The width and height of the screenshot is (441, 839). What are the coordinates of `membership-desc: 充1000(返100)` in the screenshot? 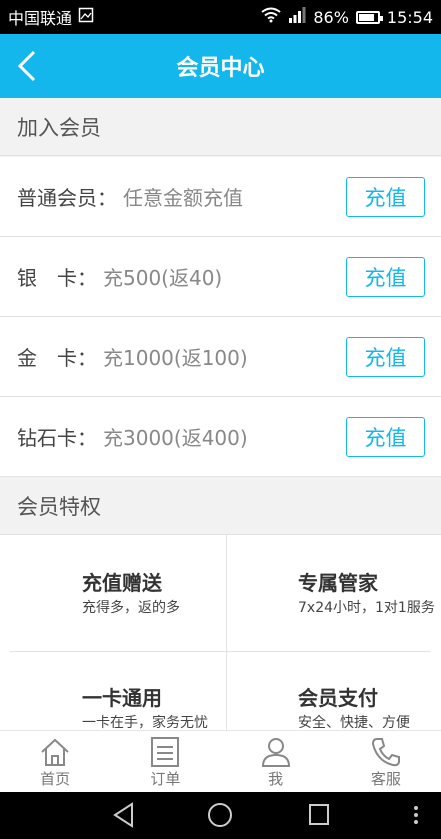 It's located at (175, 358).